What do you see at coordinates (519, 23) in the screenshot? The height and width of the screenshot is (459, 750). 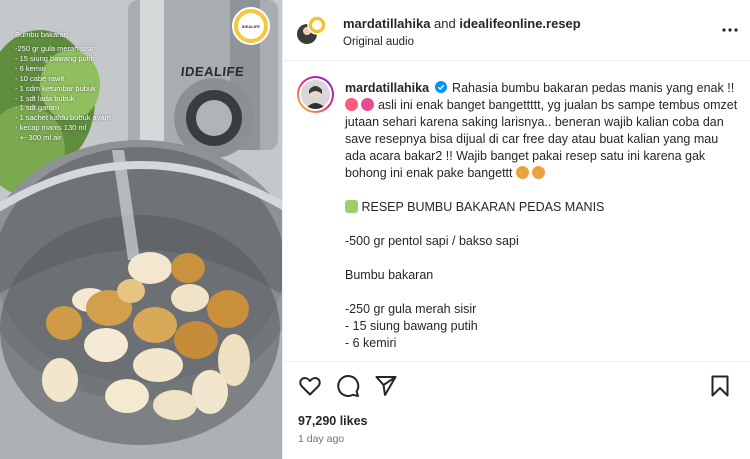 I see `header-username-2: idealifeonline.resep` at bounding box center [519, 23].